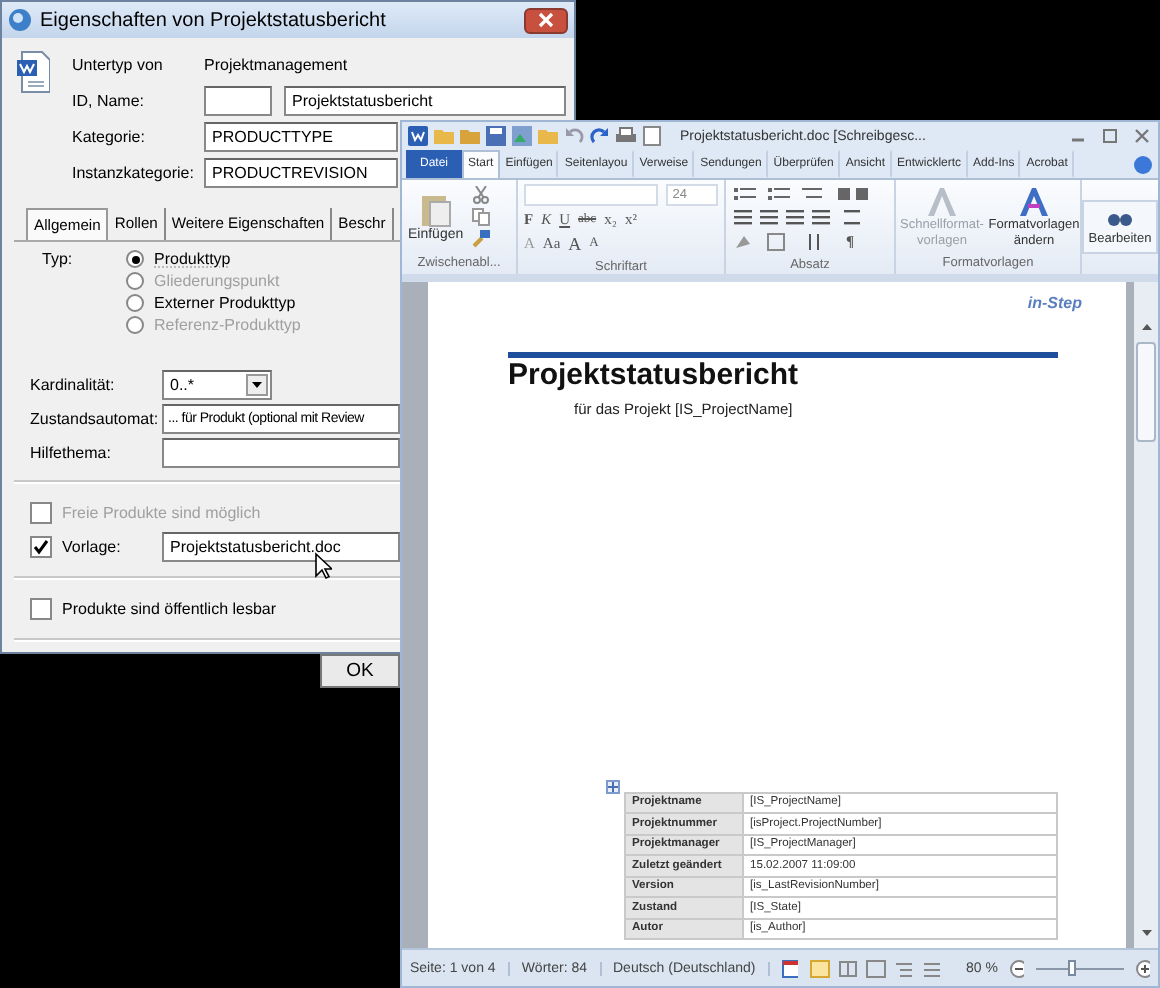  I want to click on close-button, so click(546, 20).